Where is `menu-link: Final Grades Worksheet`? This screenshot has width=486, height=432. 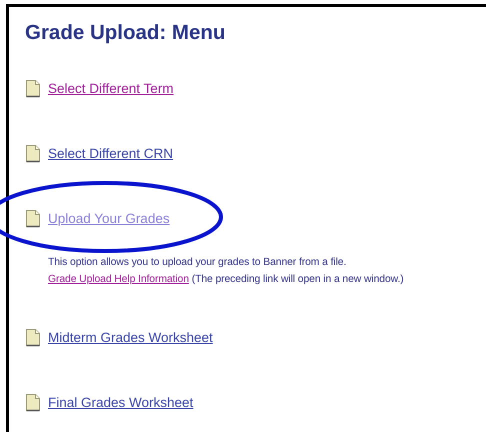 menu-link: Final Grades Worksheet is located at coordinates (121, 402).